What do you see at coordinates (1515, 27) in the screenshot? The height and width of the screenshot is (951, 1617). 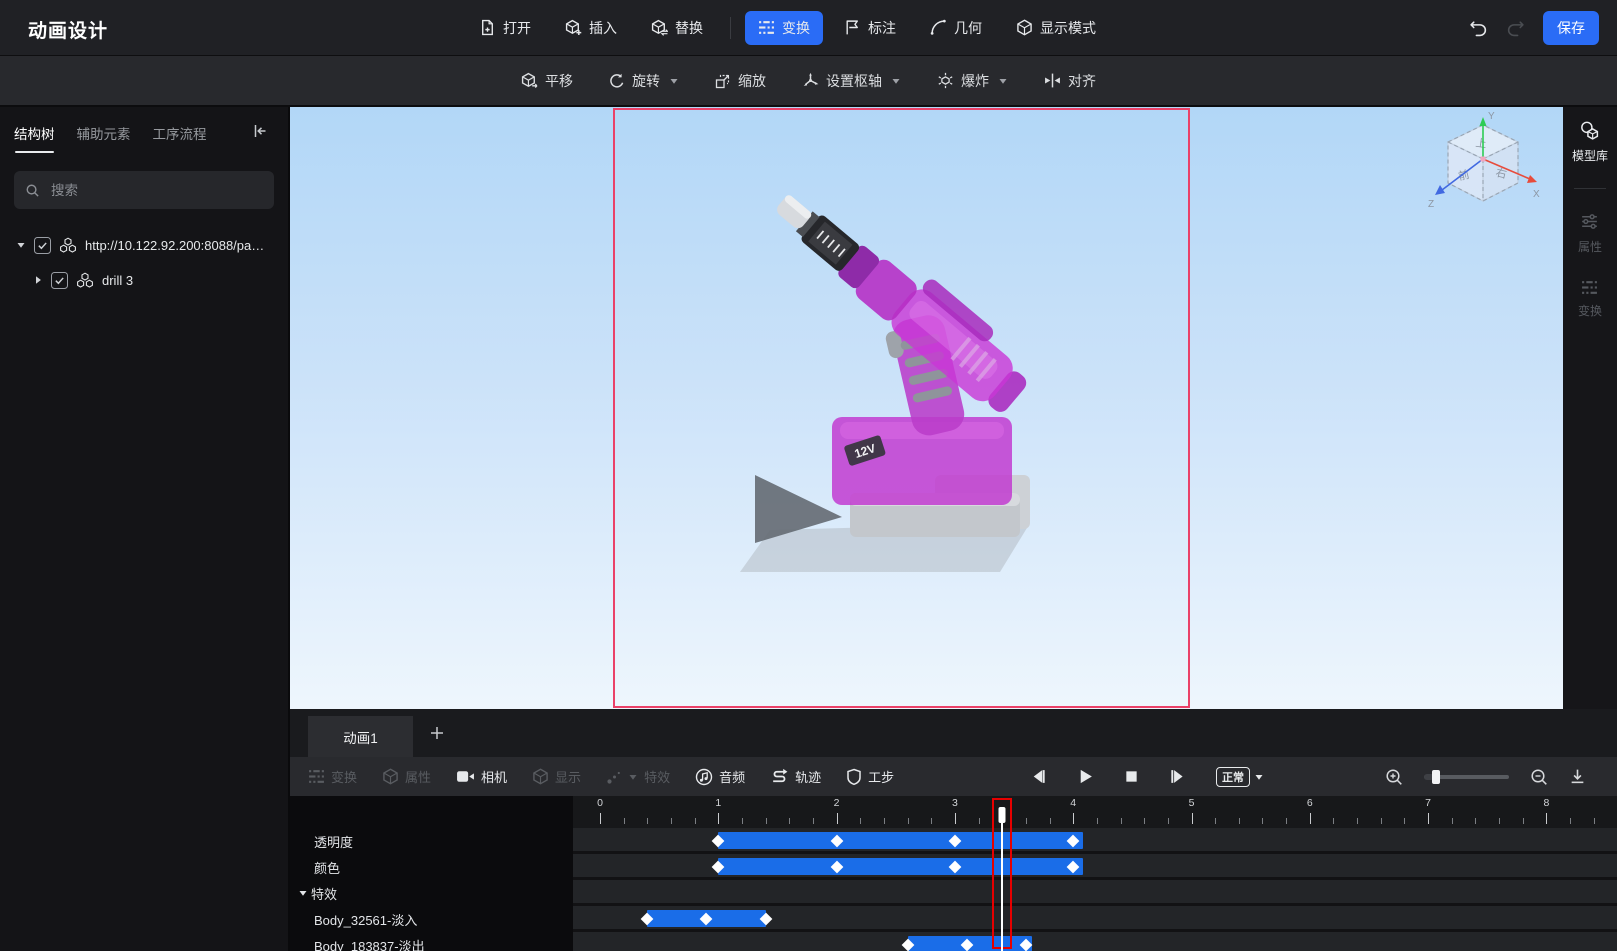 I see `redo-icon` at bounding box center [1515, 27].